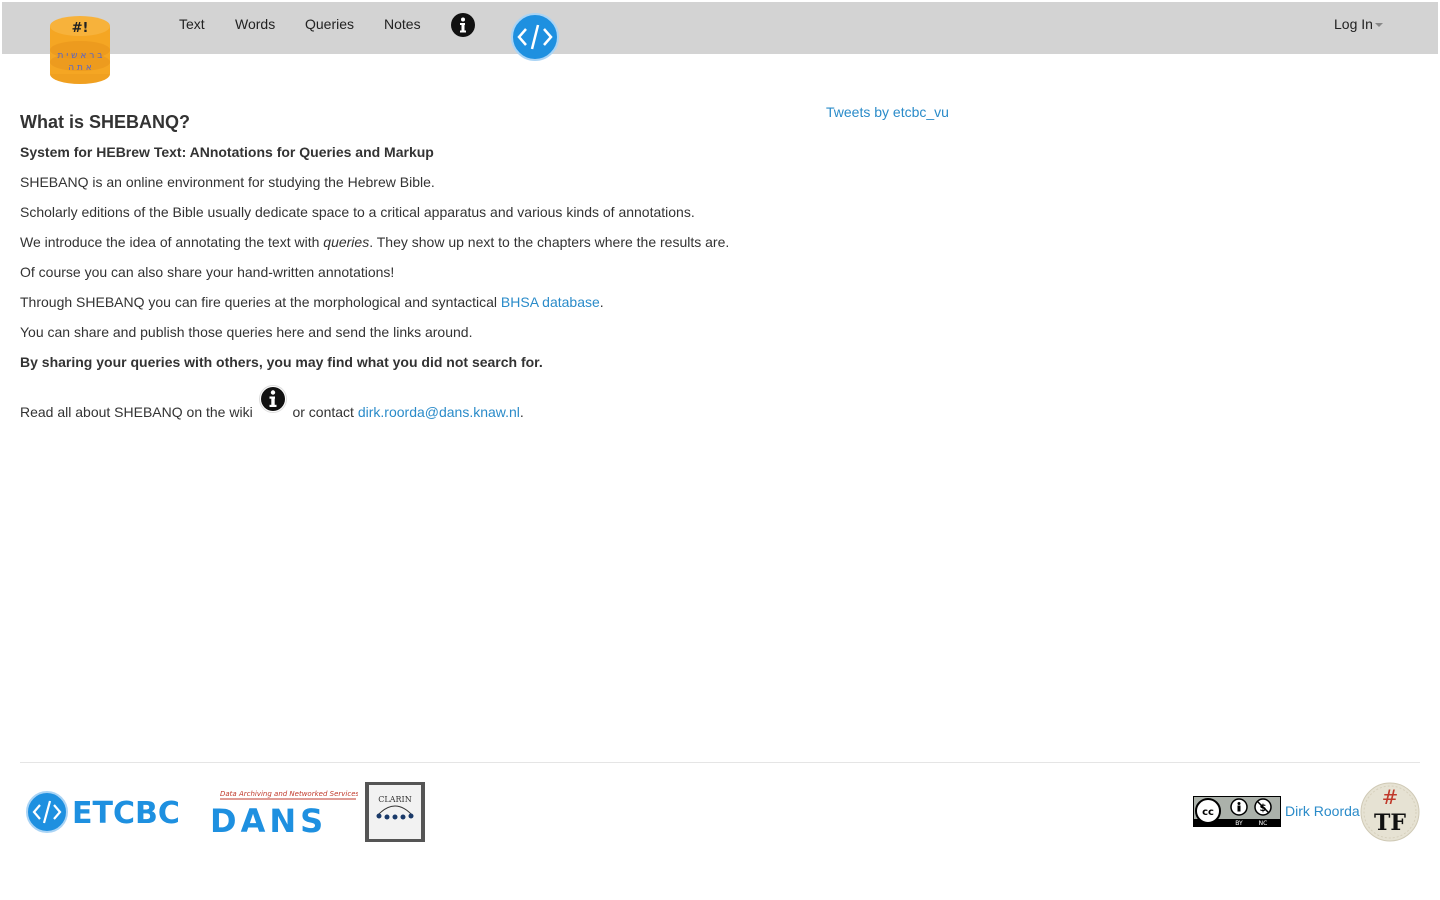  Describe the element at coordinates (402, 24) in the screenshot. I see `nav-notes: Notes` at that location.